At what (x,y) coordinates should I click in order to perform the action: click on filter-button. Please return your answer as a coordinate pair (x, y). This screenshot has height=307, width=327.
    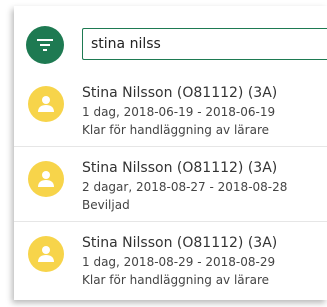
    Looking at the image, I should click on (45, 45).